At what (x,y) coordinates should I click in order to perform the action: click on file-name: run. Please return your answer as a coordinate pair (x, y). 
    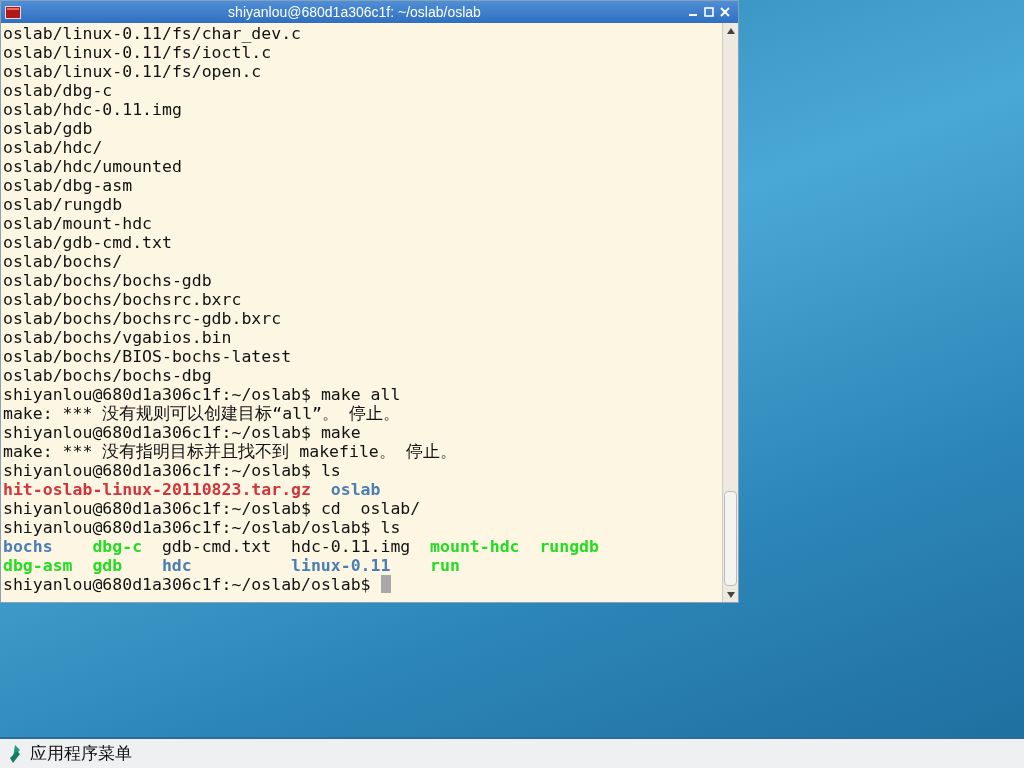
    Looking at the image, I should click on (445, 565).